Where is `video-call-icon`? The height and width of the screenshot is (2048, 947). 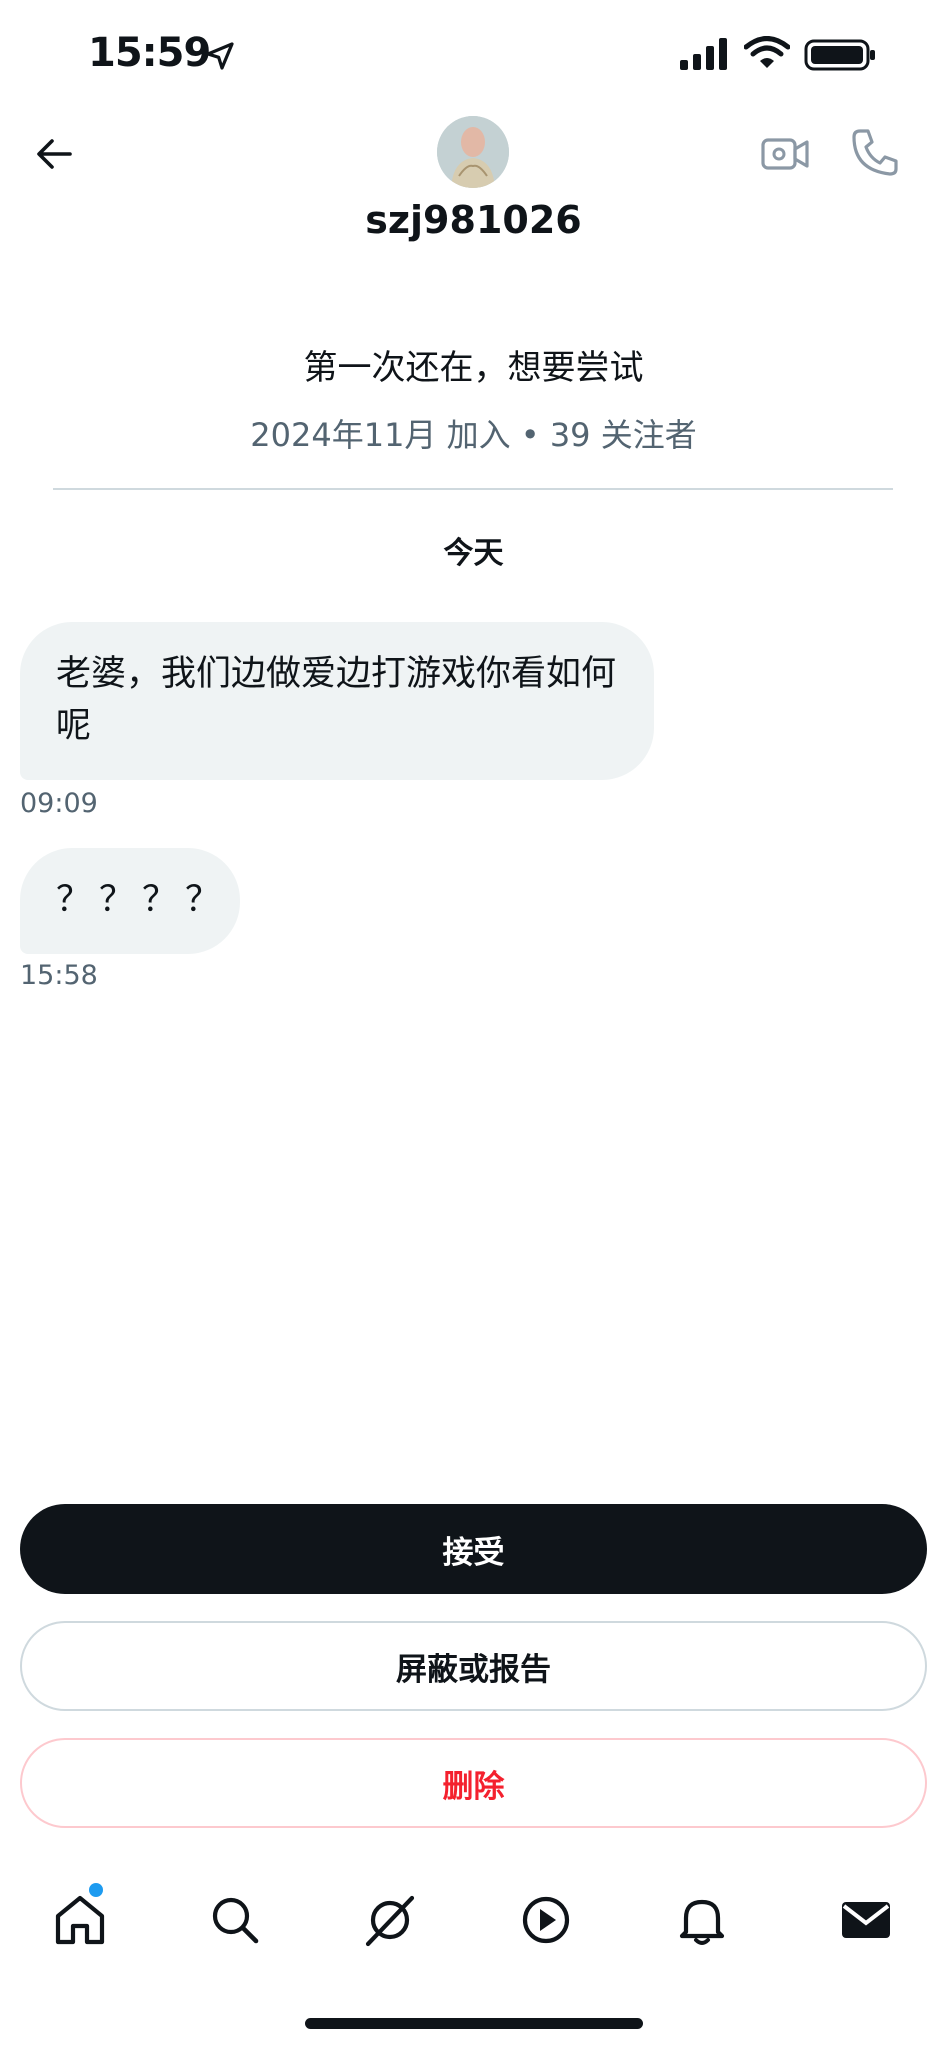 video-call-icon is located at coordinates (785, 154).